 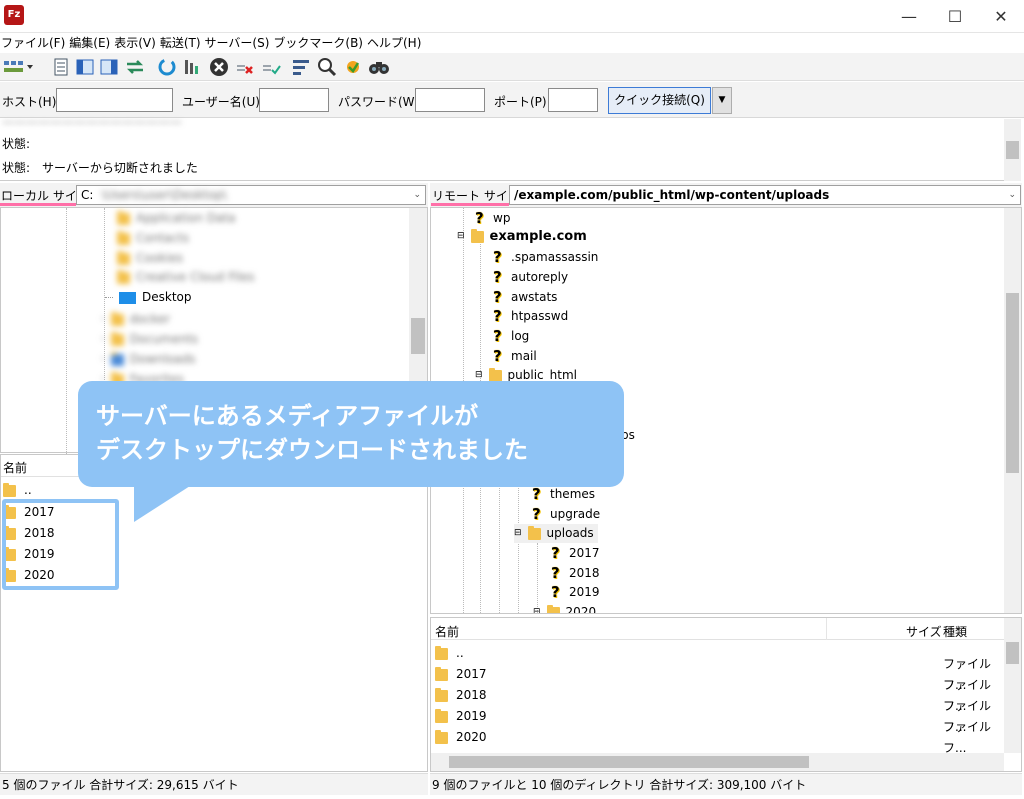 What do you see at coordinates (470, 204) in the screenshot?
I see `remote-site-highlight` at bounding box center [470, 204].